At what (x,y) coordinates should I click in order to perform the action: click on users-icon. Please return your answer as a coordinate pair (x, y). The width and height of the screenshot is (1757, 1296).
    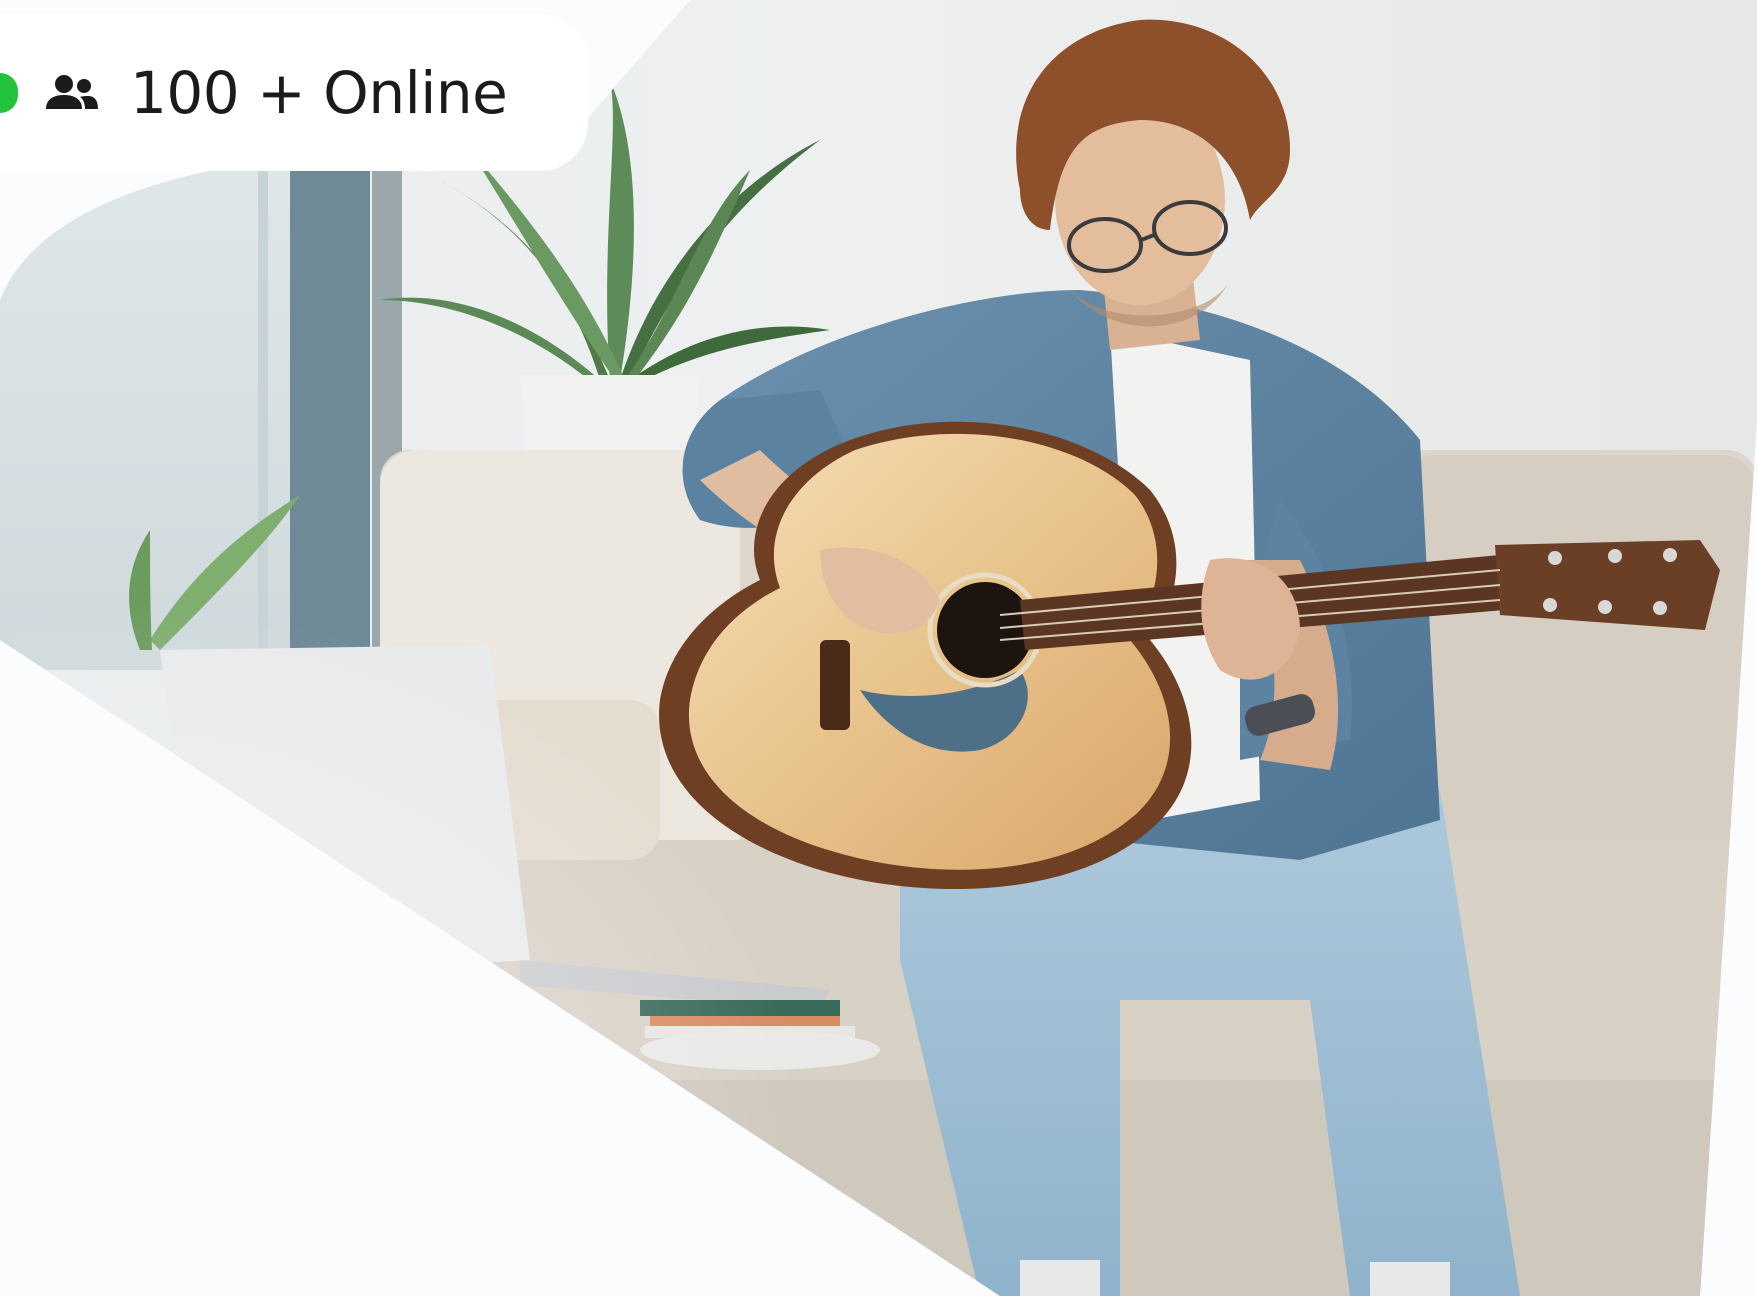
    Looking at the image, I should click on (72, 91).